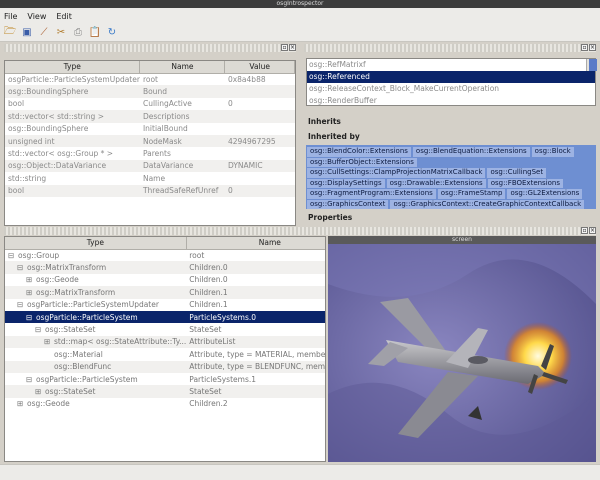 The height and width of the screenshot is (480, 600). What do you see at coordinates (300, 33) in the screenshot?
I see `toolbar: 🗁 ▣ ⟋ ✂ ⎙ 📋 ↻` at bounding box center [300, 33].